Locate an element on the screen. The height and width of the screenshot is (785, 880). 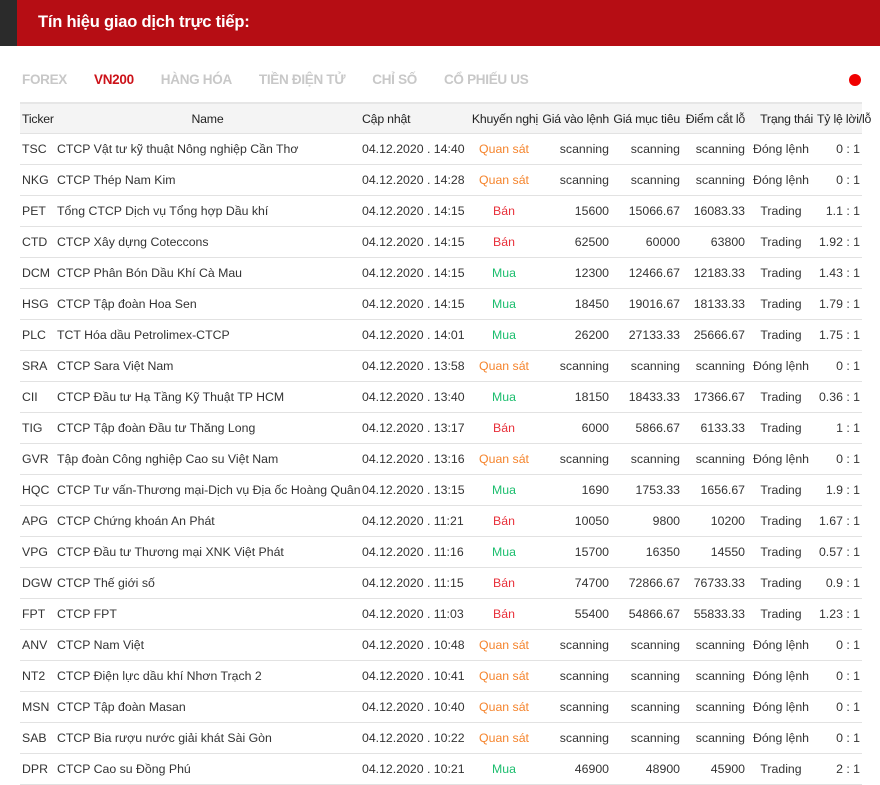
risk-reward-cell: 1.9 : 1 is located at coordinates (838, 490).